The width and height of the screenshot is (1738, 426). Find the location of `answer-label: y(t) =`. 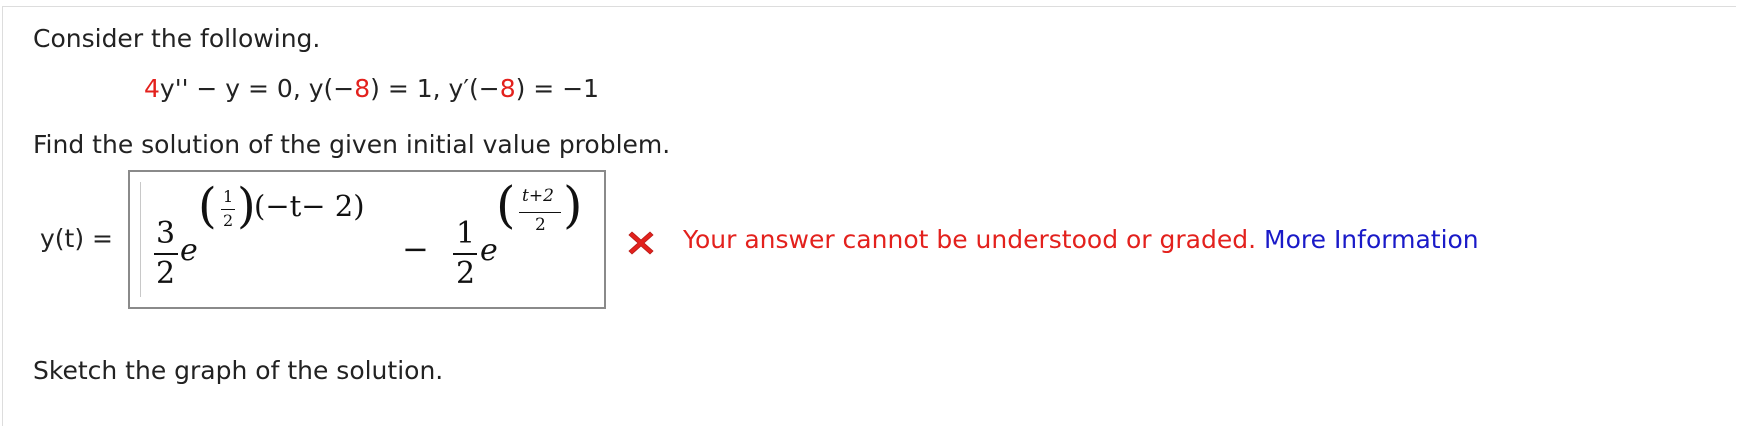

answer-label: y(t) = is located at coordinates (76, 238).